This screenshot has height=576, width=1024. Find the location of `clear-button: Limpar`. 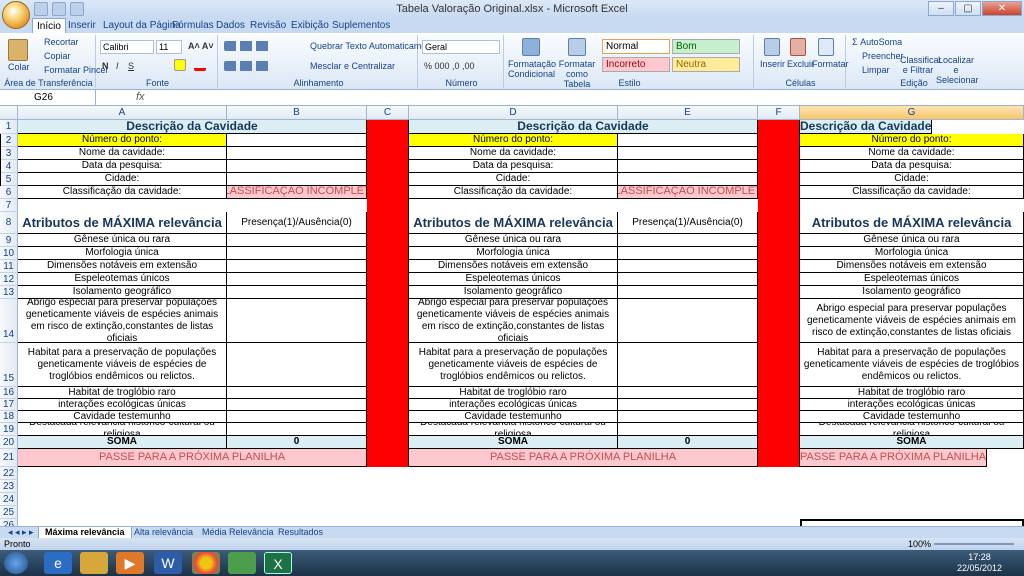

clear-button: Limpar is located at coordinates (876, 70).